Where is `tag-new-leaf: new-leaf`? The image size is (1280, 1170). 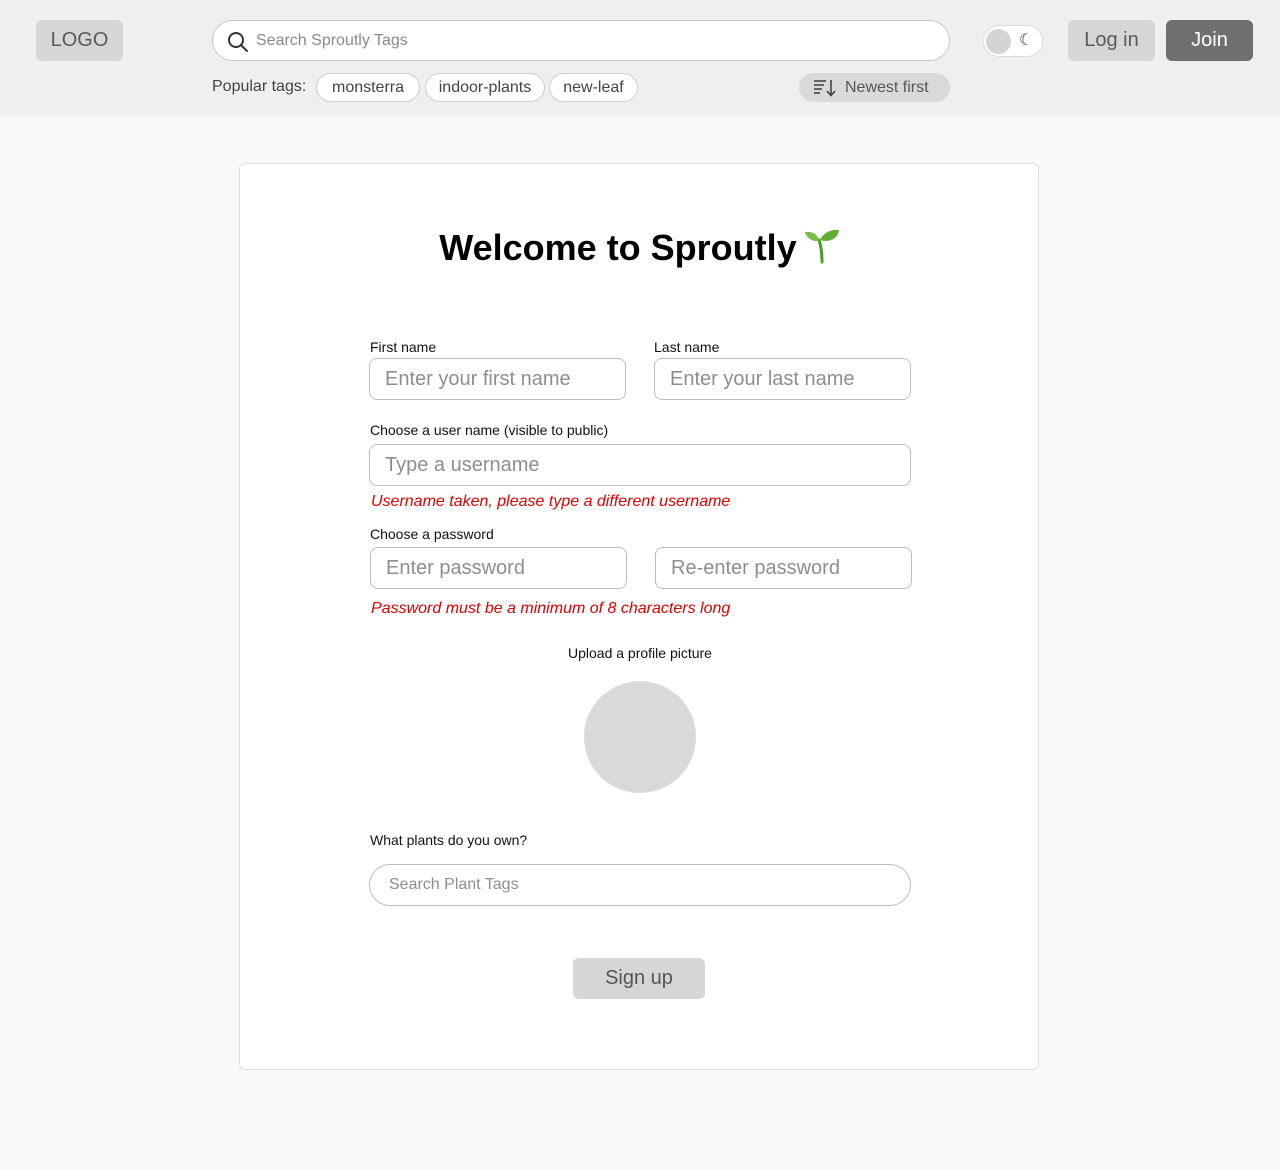 tag-new-leaf: new-leaf is located at coordinates (593, 87).